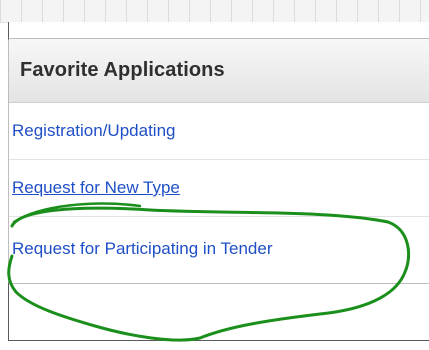 The image size is (429, 350). What do you see at coordinates (142, 249) in the screenshot?
I see `request-participating-tender-link: Request for Participating in Tender` at bounding box center [142, 249].